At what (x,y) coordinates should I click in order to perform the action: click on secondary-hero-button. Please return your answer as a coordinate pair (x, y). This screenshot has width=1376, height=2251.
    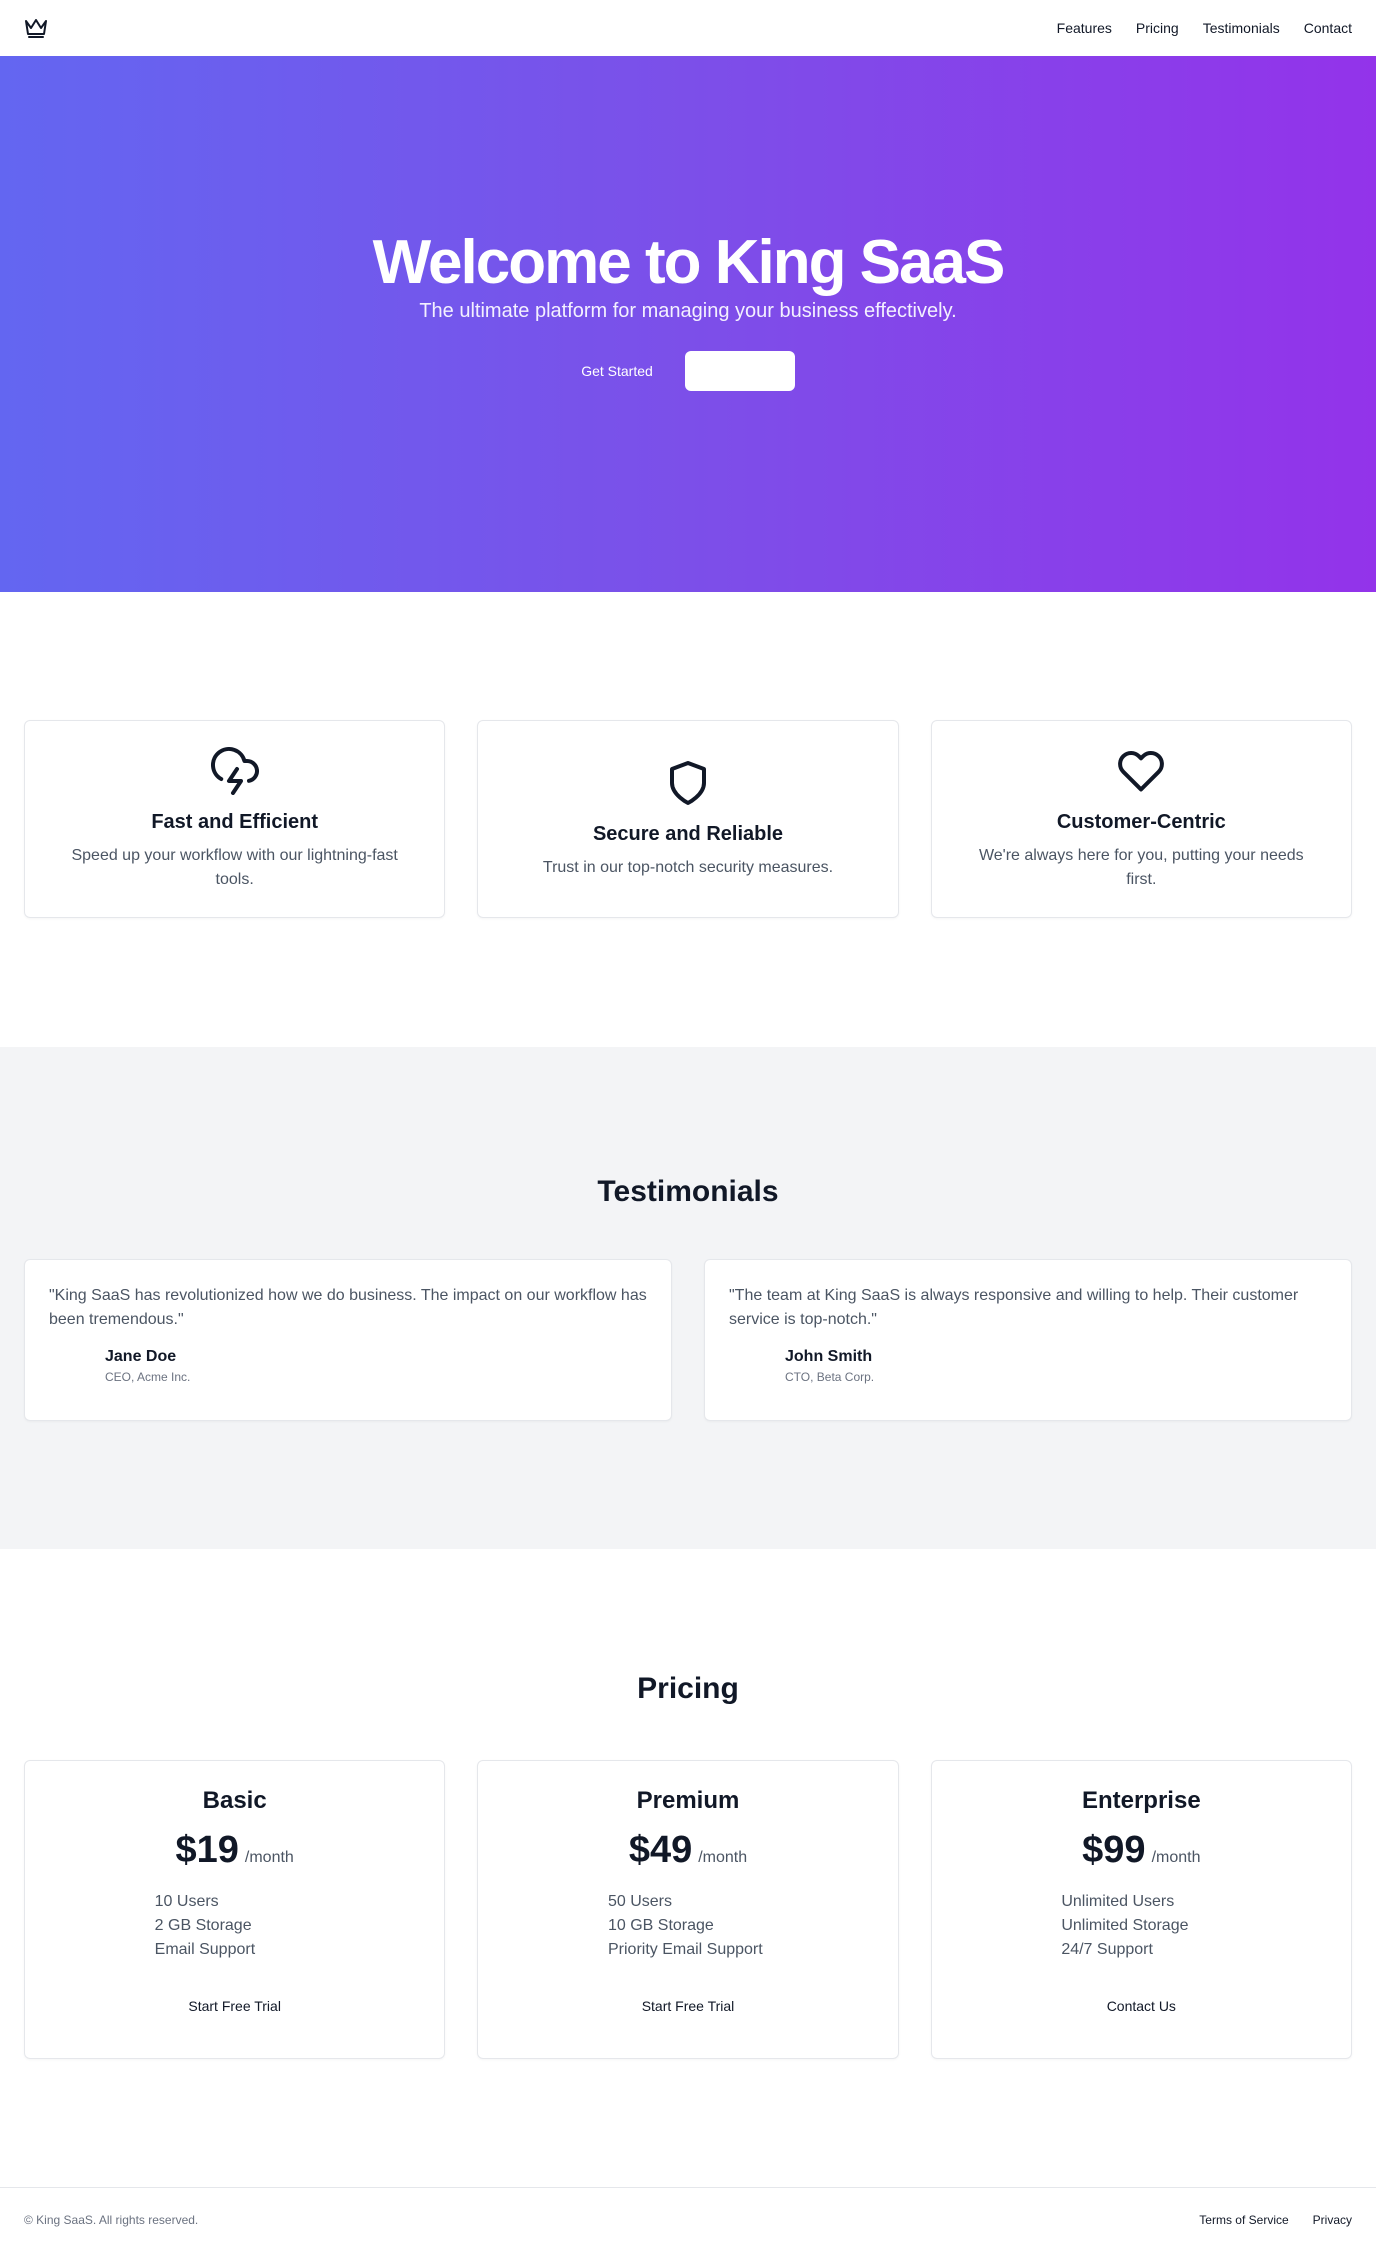
    Looking at the image, I should click on (739, 370).